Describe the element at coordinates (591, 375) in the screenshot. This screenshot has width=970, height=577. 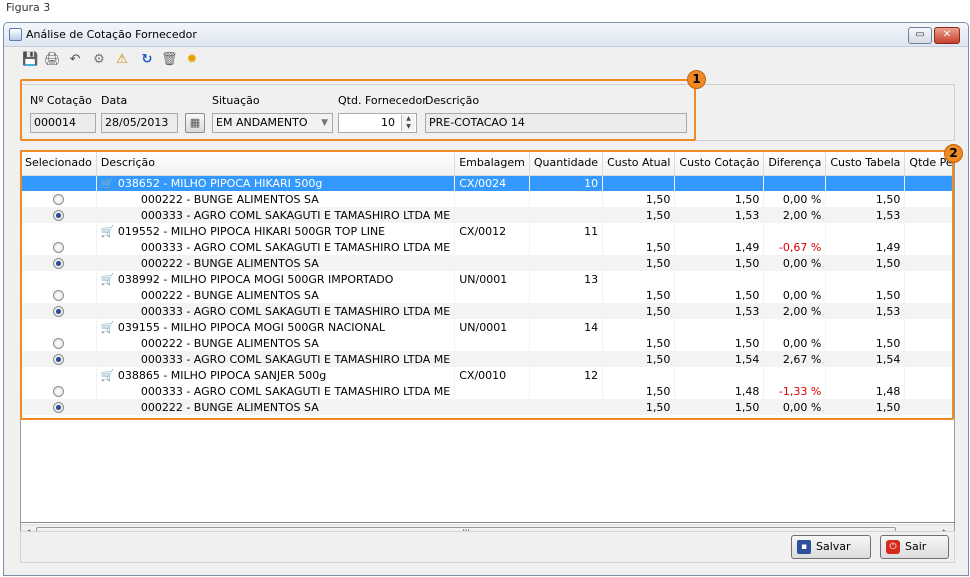
I see `cell-quantidade-text: 12` at that location.